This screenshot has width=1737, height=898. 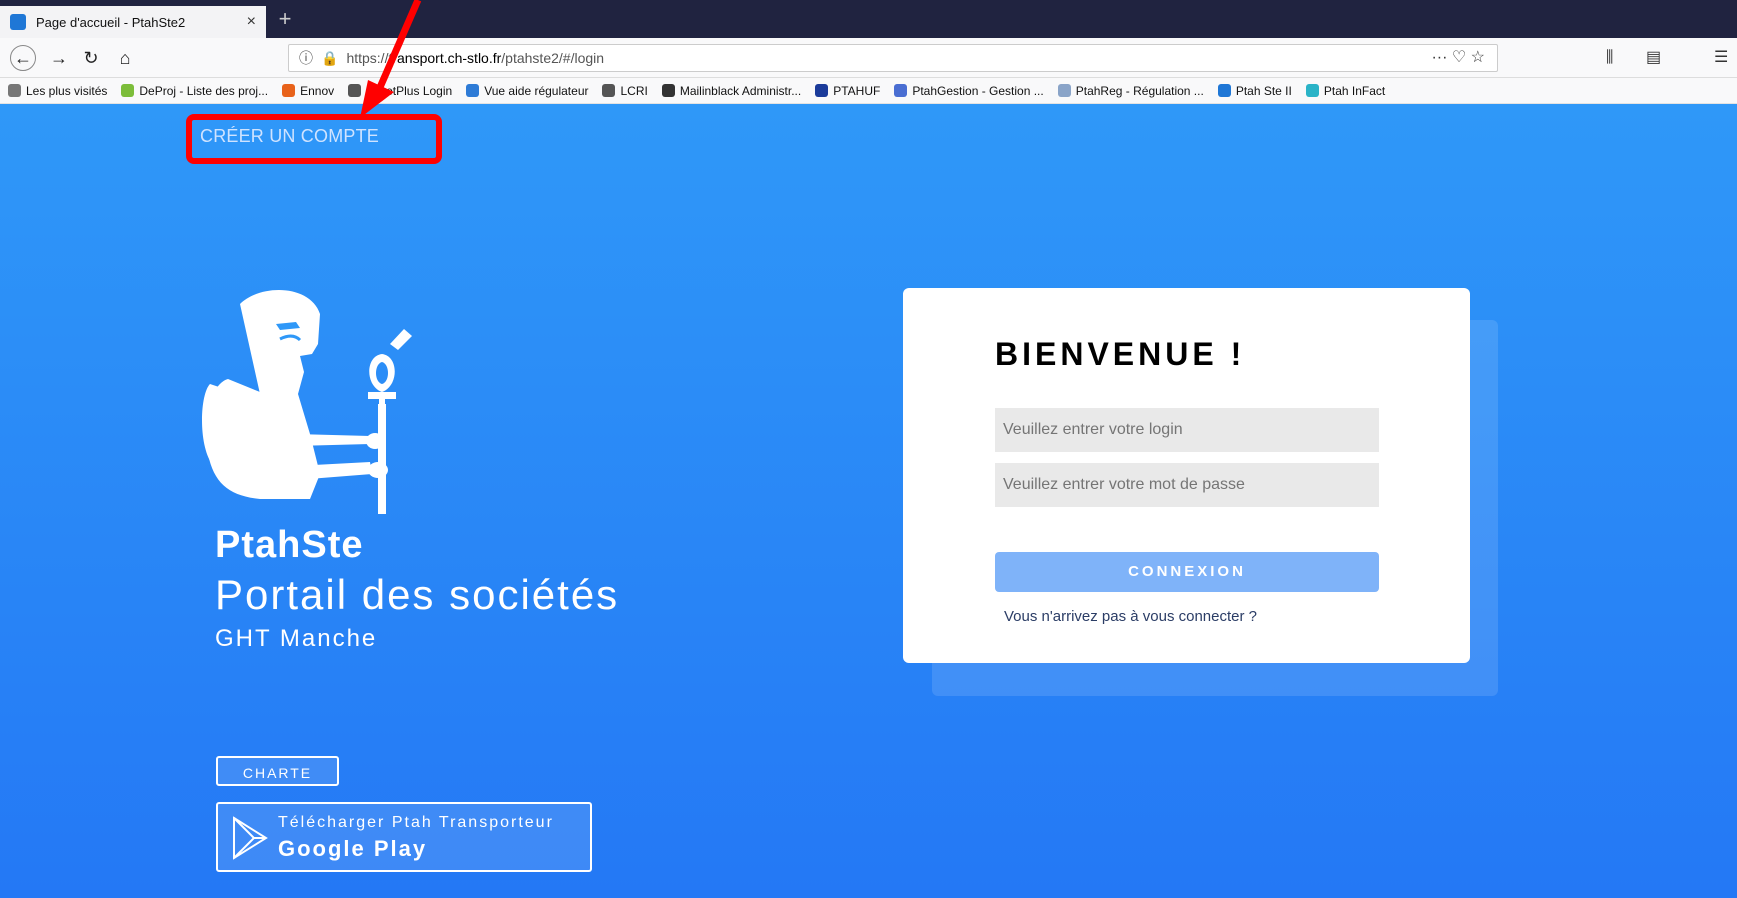 I want to click on annotation-highlight-box, so click(x=314, y=139).